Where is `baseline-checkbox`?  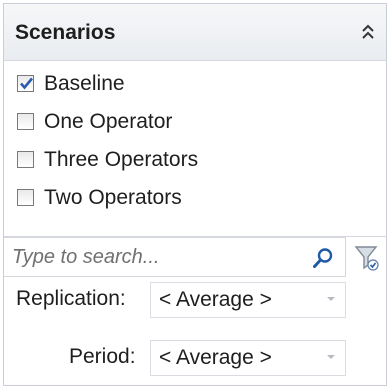
baseline-checkbox is located at coordinates (25, 83).